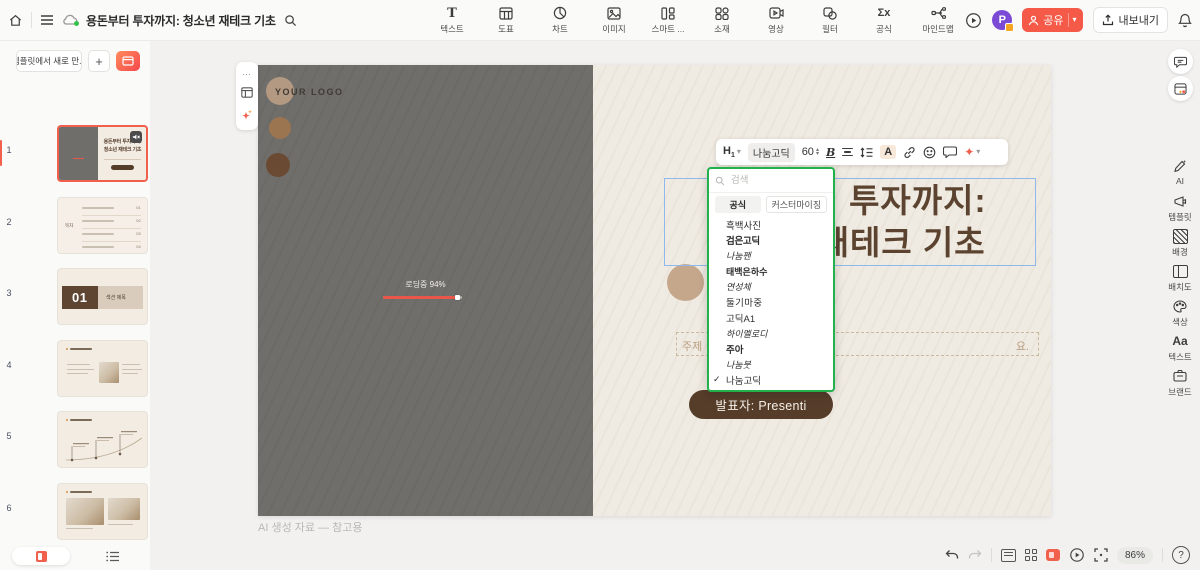  I want to click on slide-thumbnail-1: 용돈부터 투자까지: 청소년 재테크 기초, so click(102, 153).